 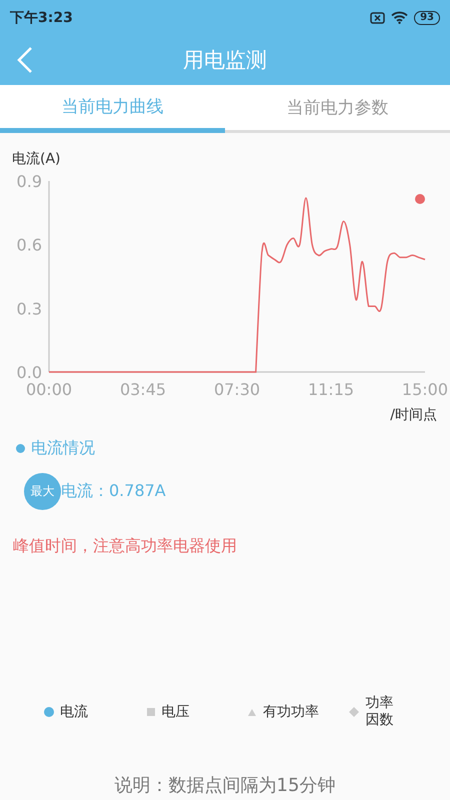 What do you see at coordinates (49, 712) in the screenshot?
I see `legend-circle-icon` at bounding box center [49, 712].